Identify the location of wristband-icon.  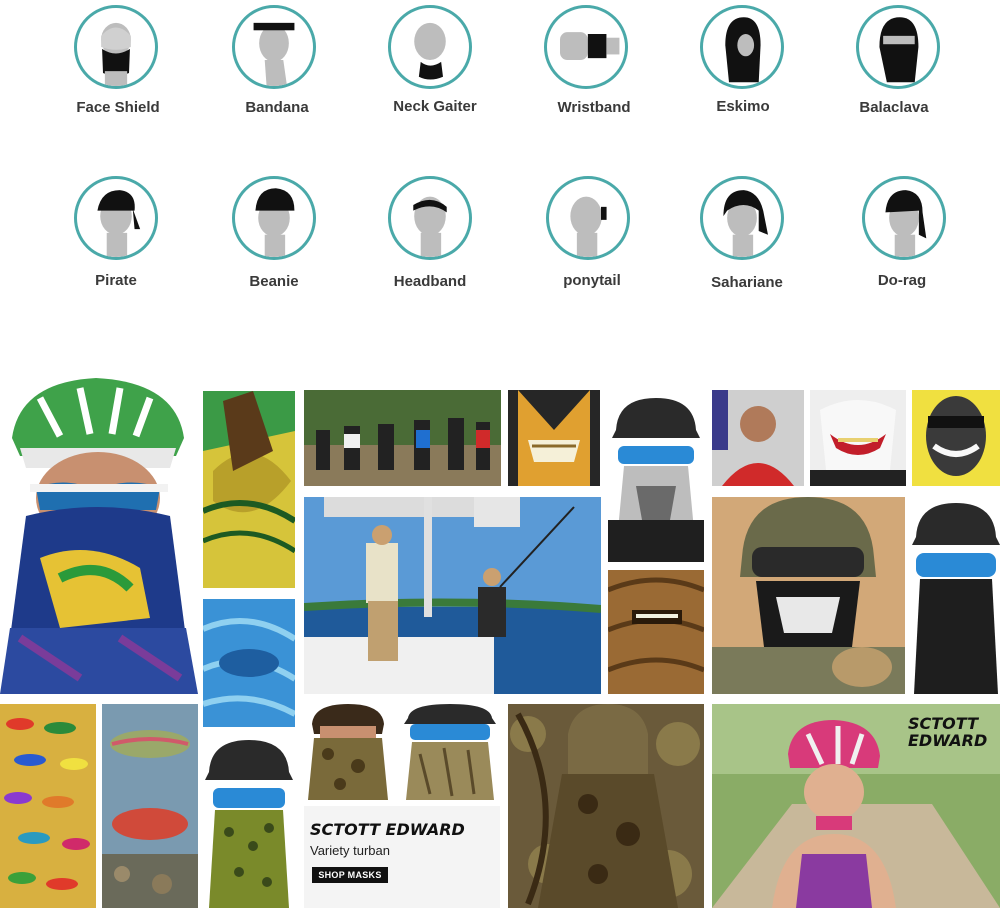
(586, 47).